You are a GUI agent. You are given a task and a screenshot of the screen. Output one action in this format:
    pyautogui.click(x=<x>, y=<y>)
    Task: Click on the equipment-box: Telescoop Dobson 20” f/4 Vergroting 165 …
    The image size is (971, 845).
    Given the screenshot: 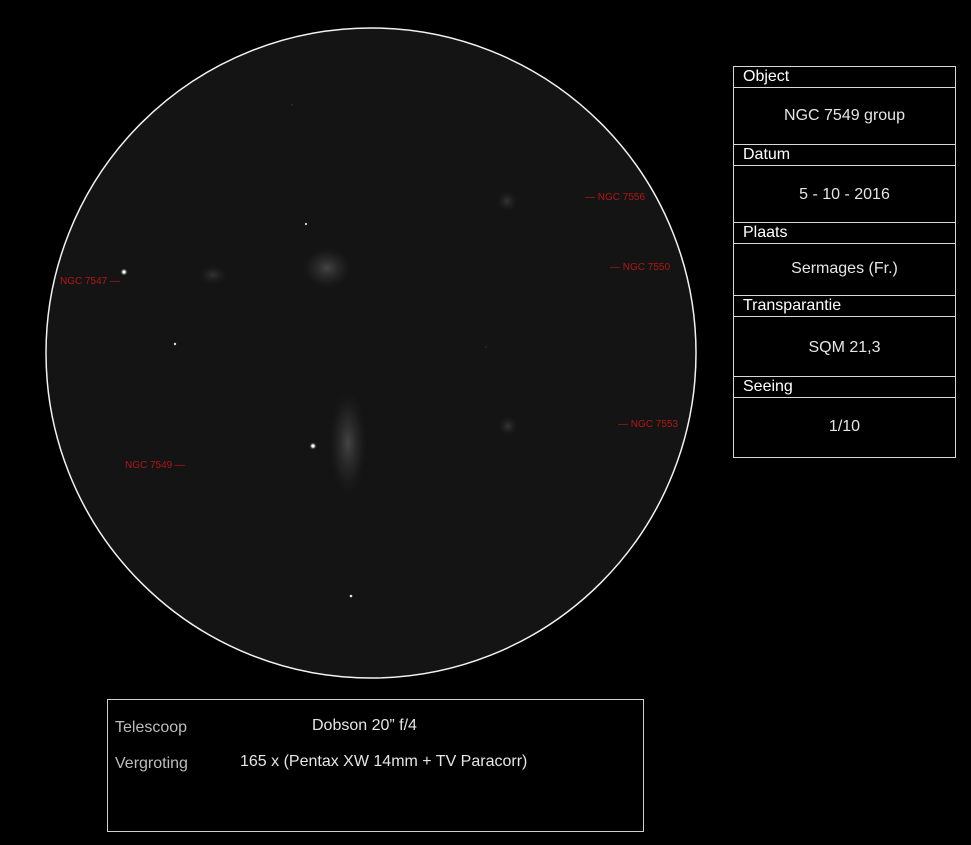 What is the action you would take?
    pyautogui.click(x=375, y=765)
    